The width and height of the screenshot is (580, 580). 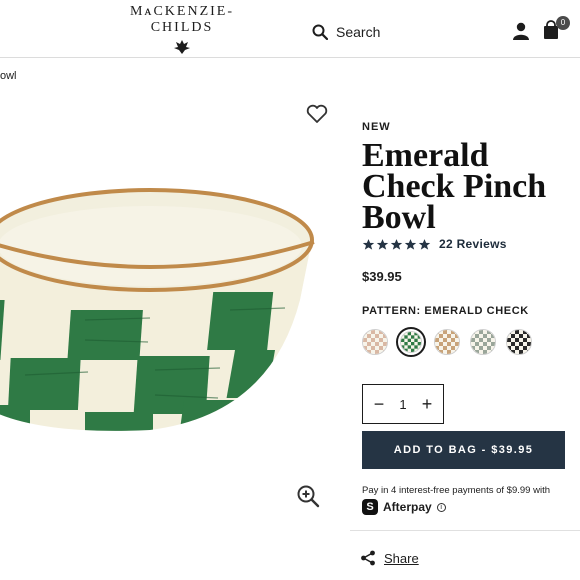 I want to click on quantity-stepper: − 1 +, so click(x=403, y=404).